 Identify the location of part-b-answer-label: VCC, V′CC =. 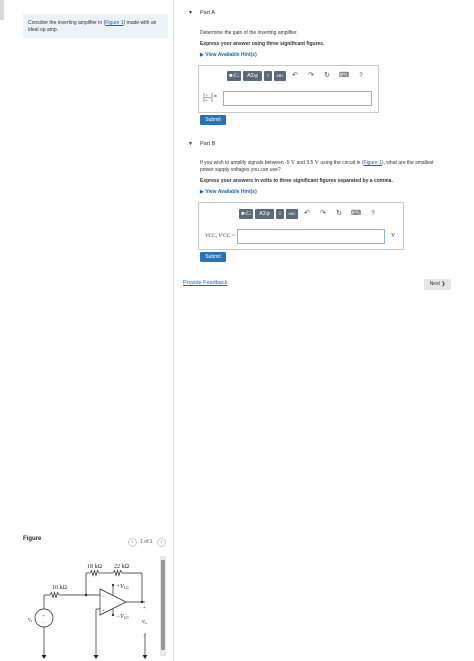
(220, 236).